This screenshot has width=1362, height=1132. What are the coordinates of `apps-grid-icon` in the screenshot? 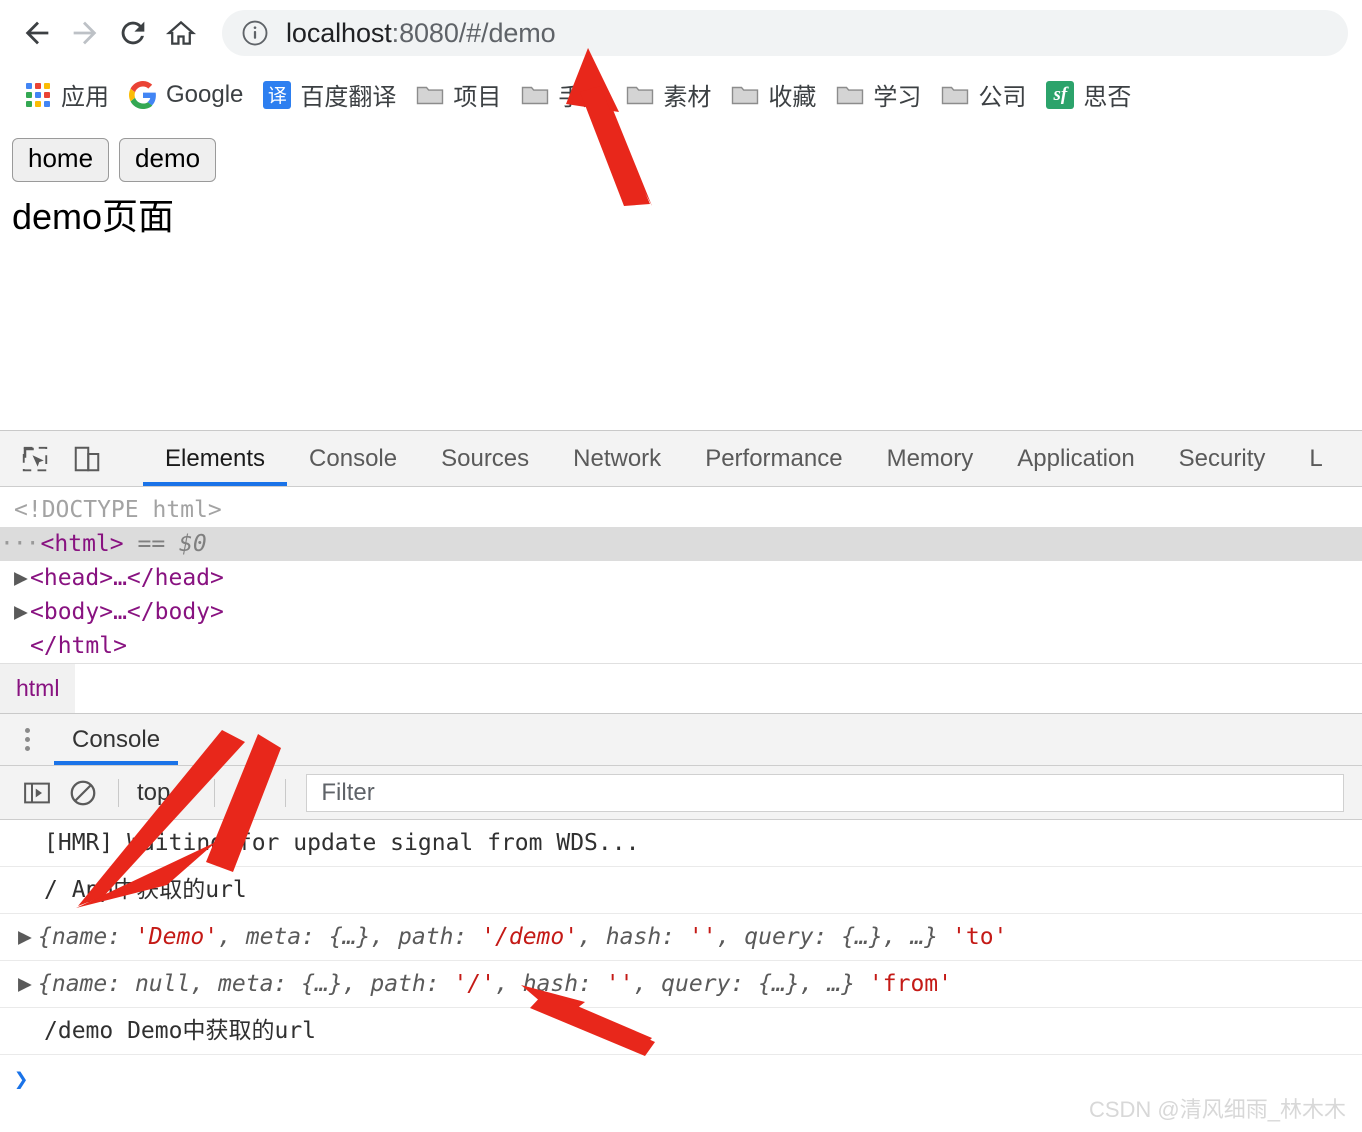 It's located at (38, 95).